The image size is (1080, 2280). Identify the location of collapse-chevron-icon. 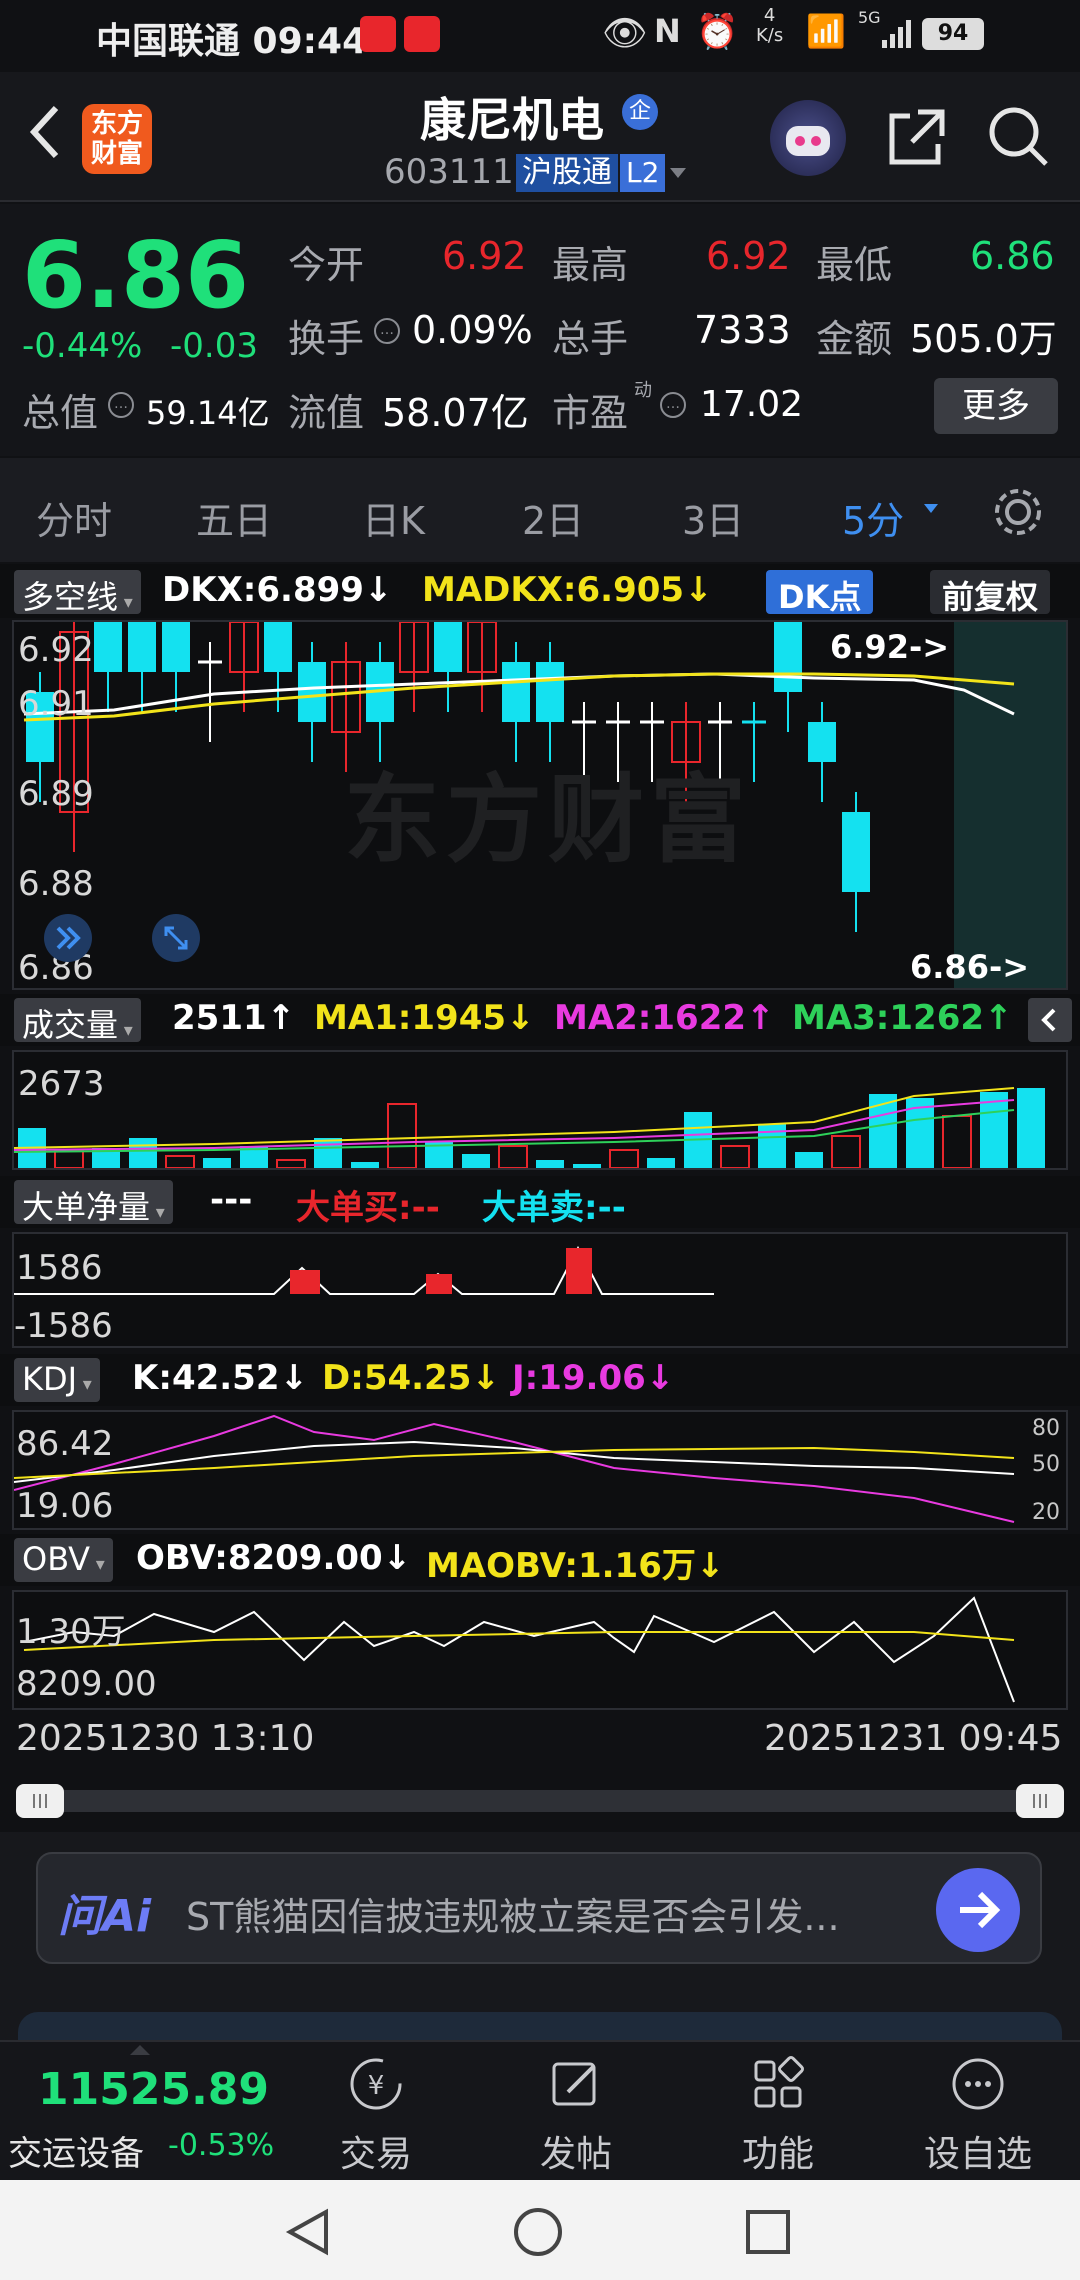
(1050, 1020).